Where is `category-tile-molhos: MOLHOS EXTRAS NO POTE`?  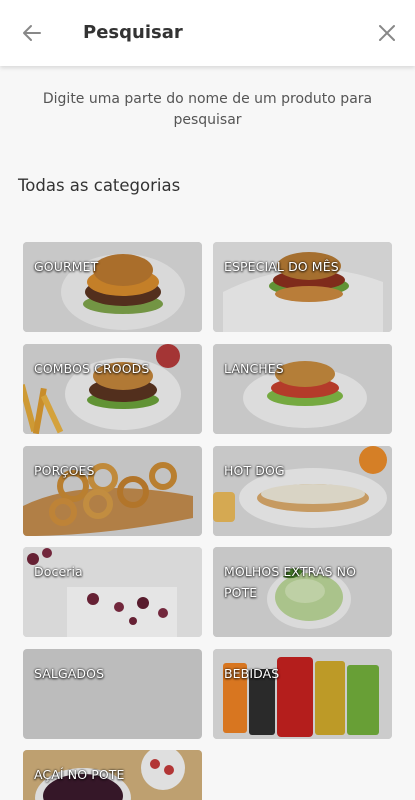
category-tile-molhos: MOLHOS EXTRAS NO POTE is located at coordinates (302, 592).